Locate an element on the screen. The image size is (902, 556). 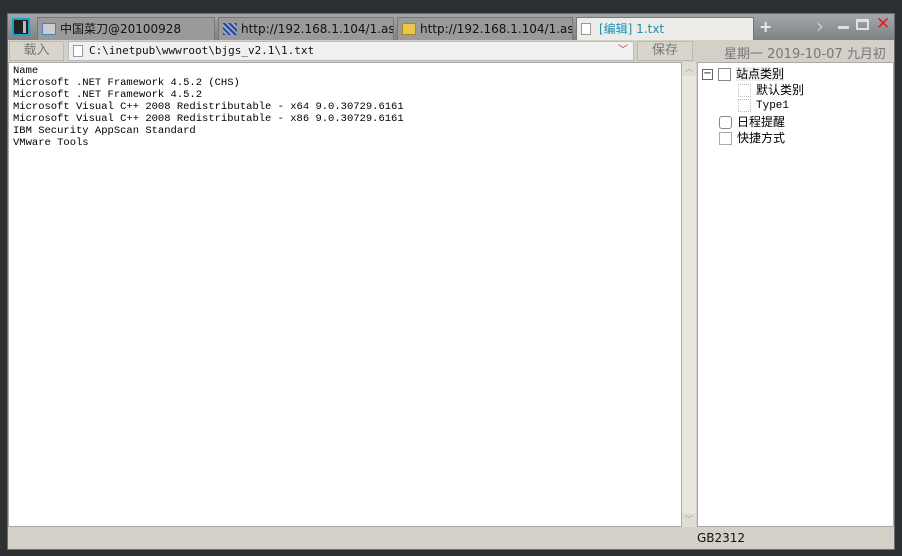
add-tab-button: + is located at coordinates (765, 26).